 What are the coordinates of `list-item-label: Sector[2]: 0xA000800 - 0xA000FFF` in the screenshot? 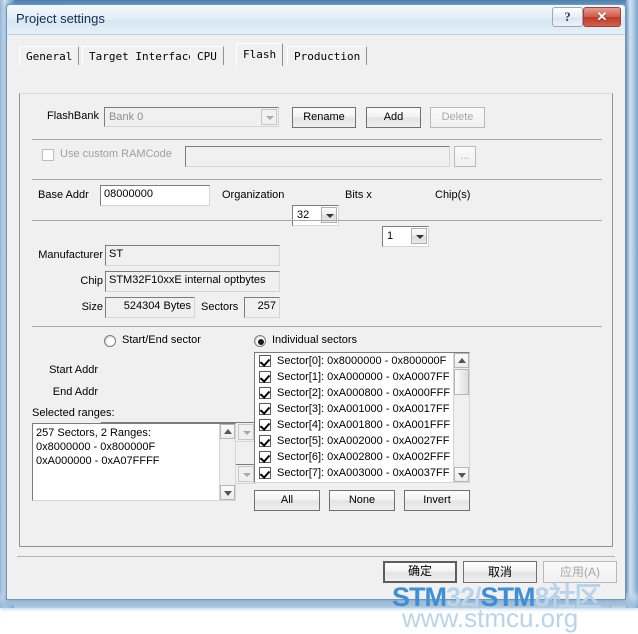 It's located at (363, 393).